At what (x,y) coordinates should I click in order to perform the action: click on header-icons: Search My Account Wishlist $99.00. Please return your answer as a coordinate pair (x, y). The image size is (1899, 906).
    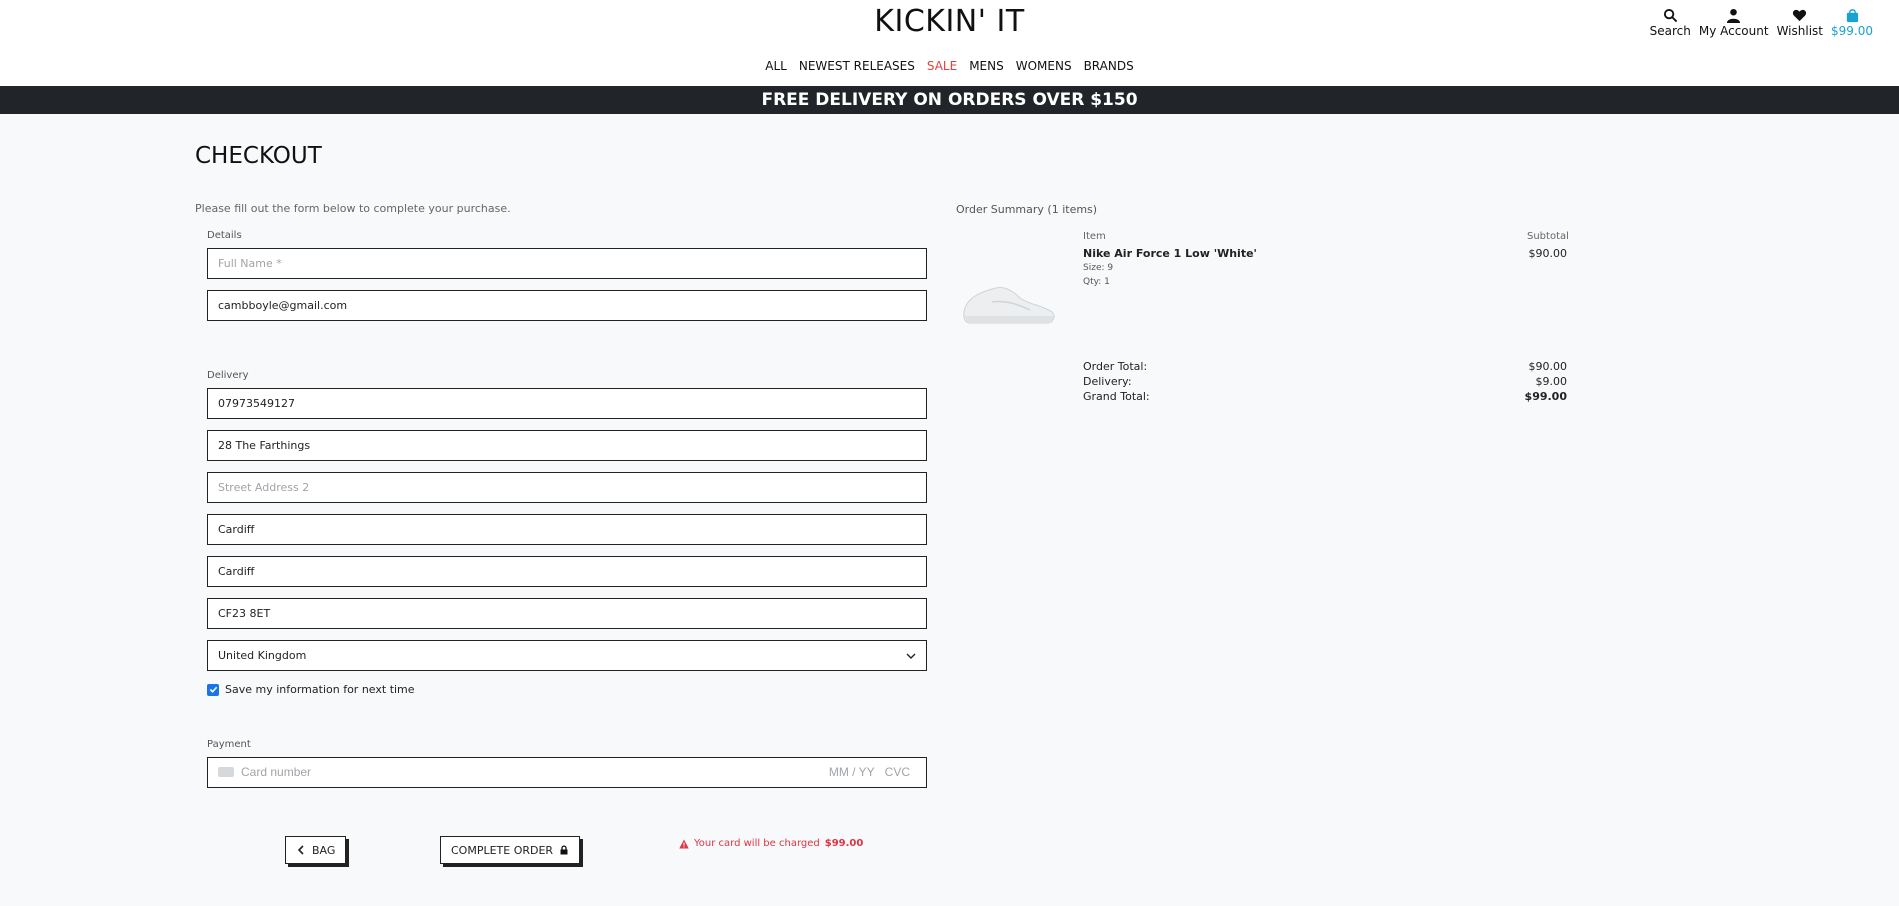
    Looking at the image, I should click on (1761, 23).